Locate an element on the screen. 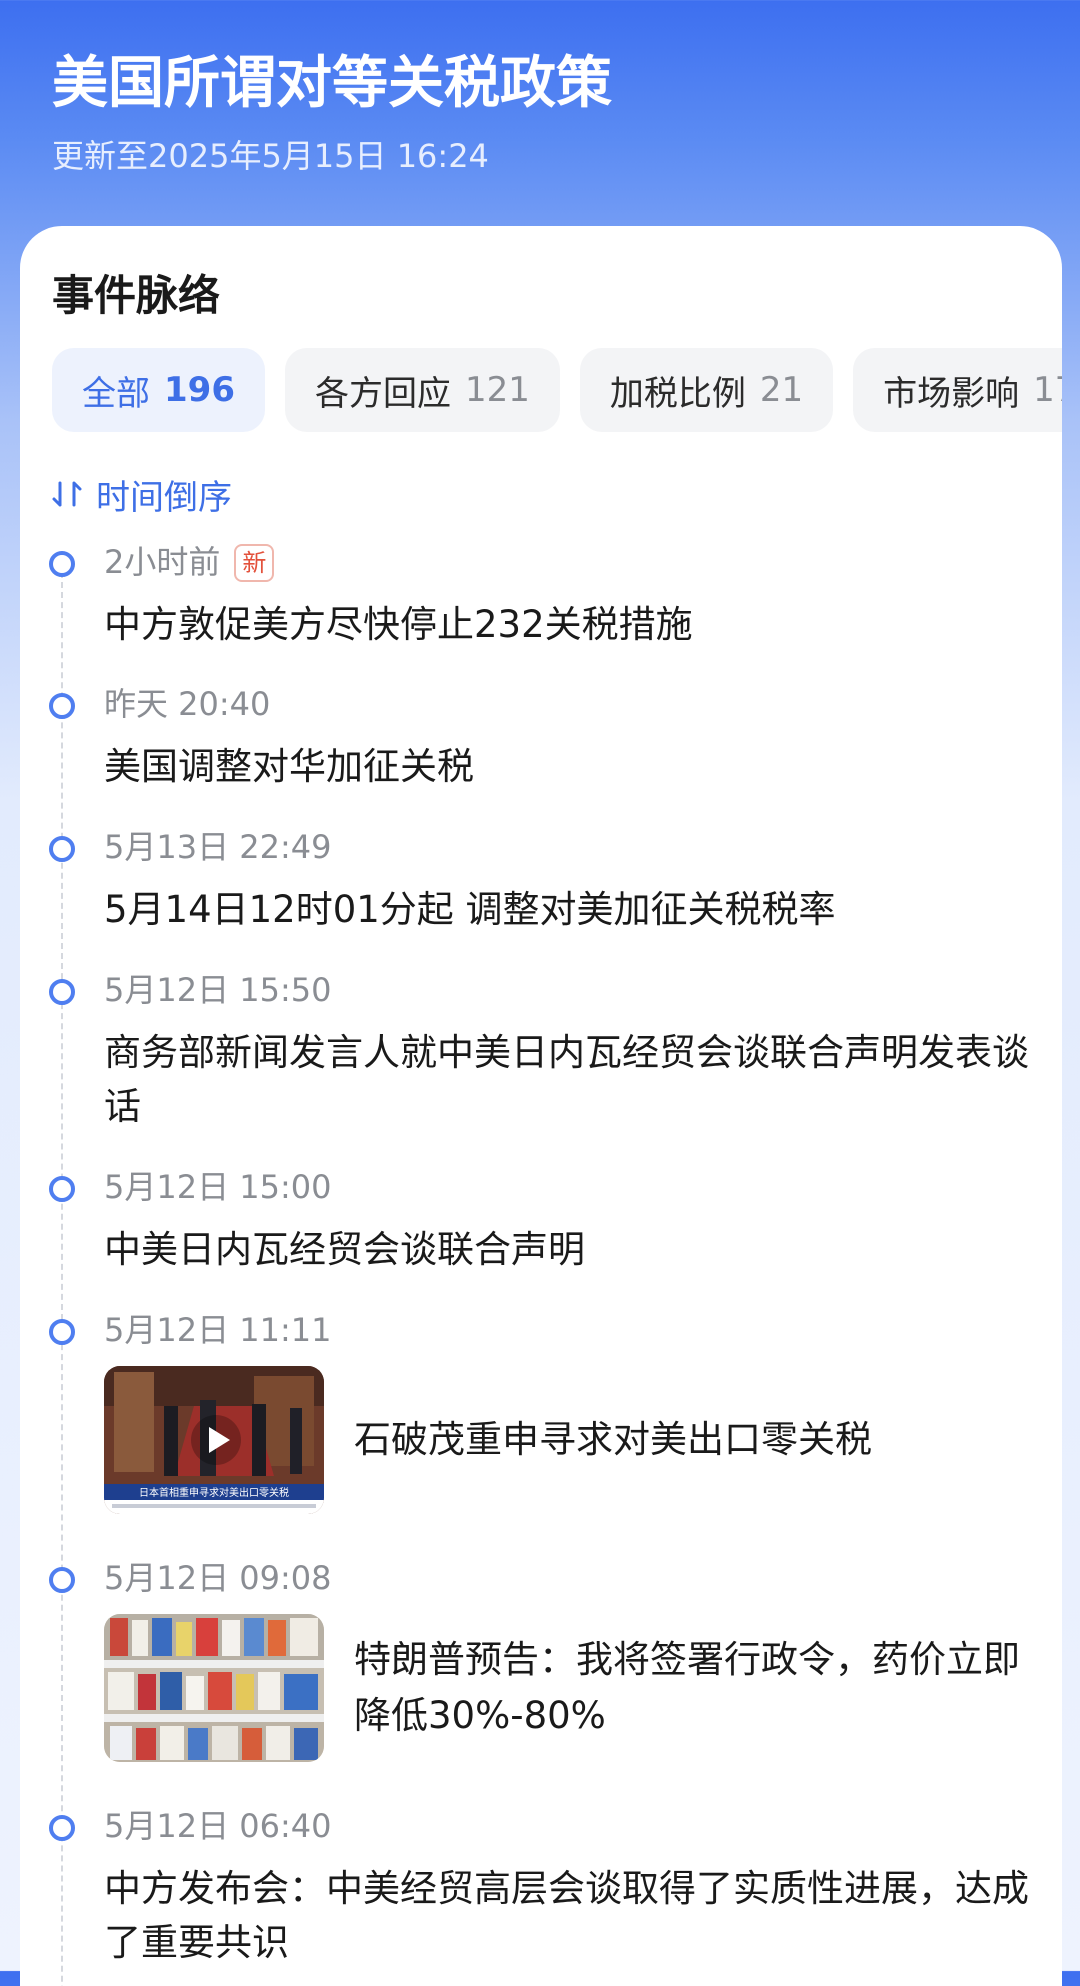 Image resolution: width=1080 pixels, height=1986 pixels. tab-responses: 各方回应 121 is located at coordinates (422, 390).